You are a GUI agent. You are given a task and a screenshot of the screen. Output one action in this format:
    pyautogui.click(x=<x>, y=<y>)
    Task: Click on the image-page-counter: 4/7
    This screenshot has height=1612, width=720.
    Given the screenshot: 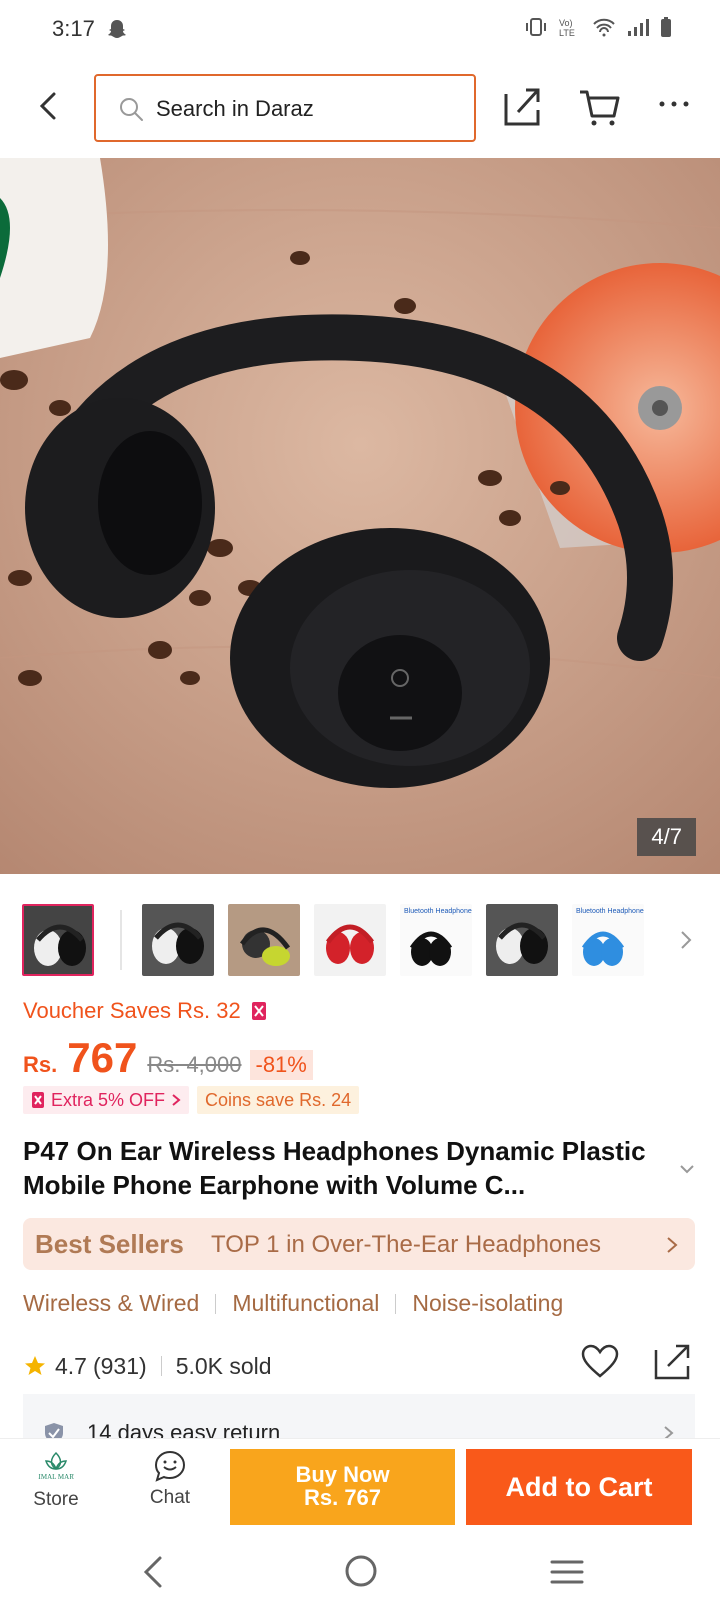 What is the action you would take?
    pyautogui.click(x=666, y=837)
    